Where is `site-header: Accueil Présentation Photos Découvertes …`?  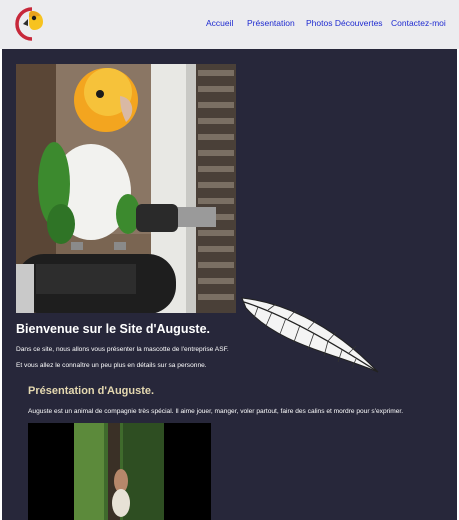 site-header: Accueil Présentation Photos Découvertes … is located at coordinates (229, 24).